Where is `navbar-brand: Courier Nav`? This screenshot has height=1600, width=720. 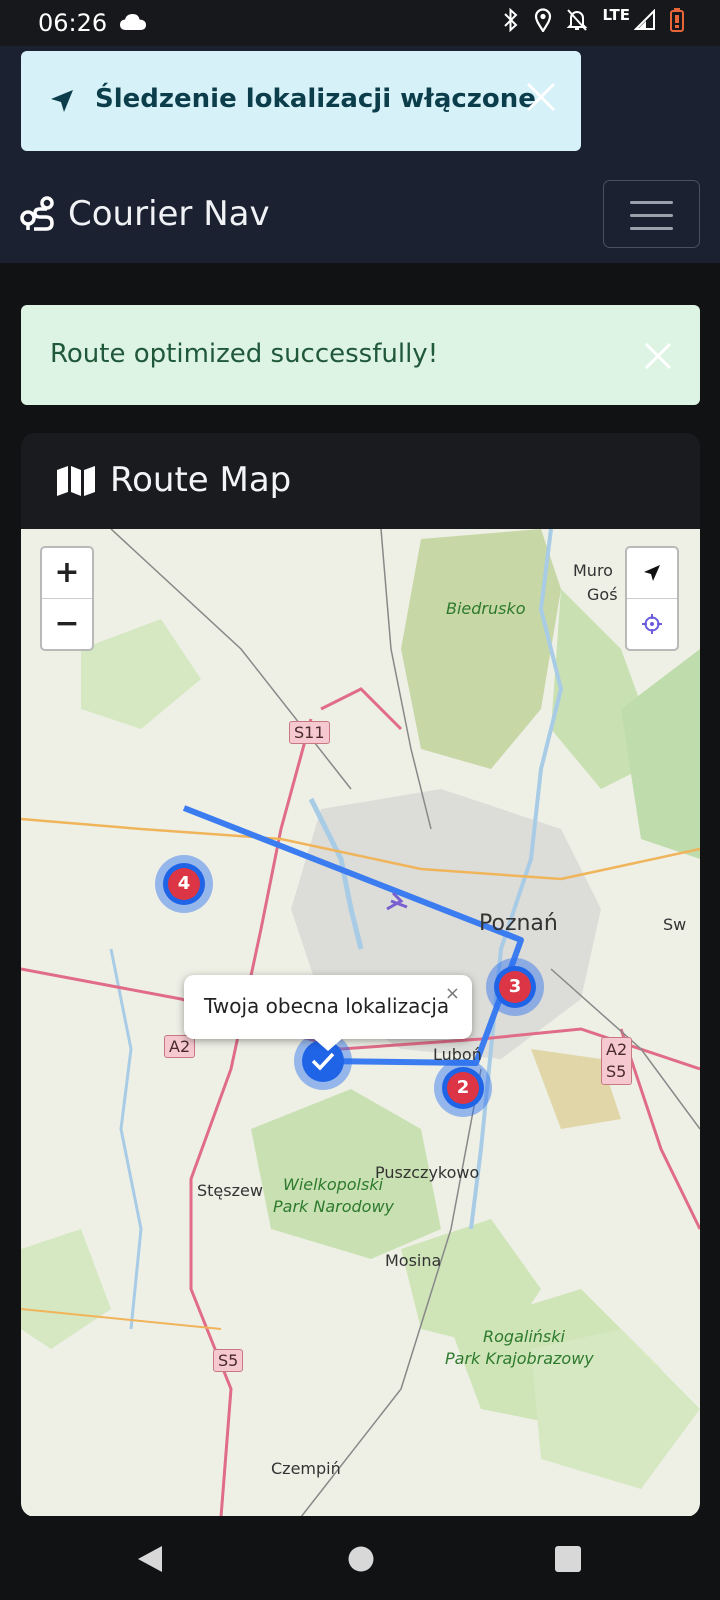 navbar-brand: Courier Nav is located at coordinates (145, 214).